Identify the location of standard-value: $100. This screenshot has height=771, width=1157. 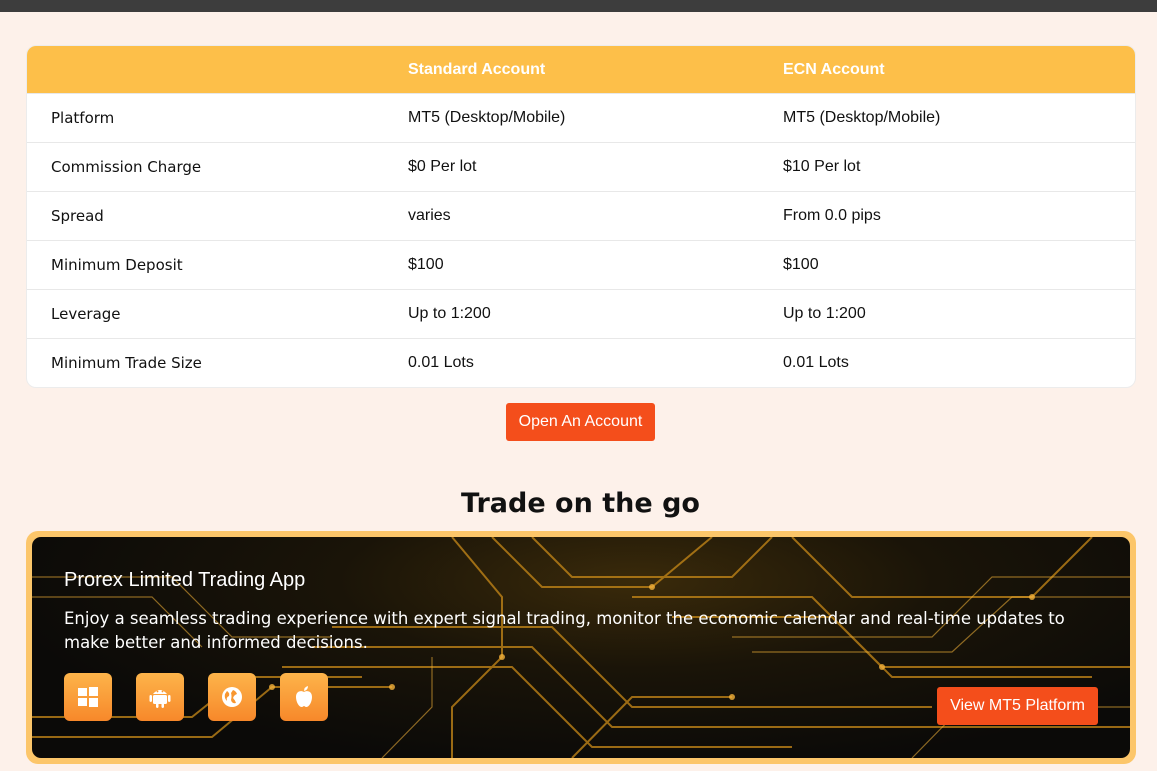
(426, 264).